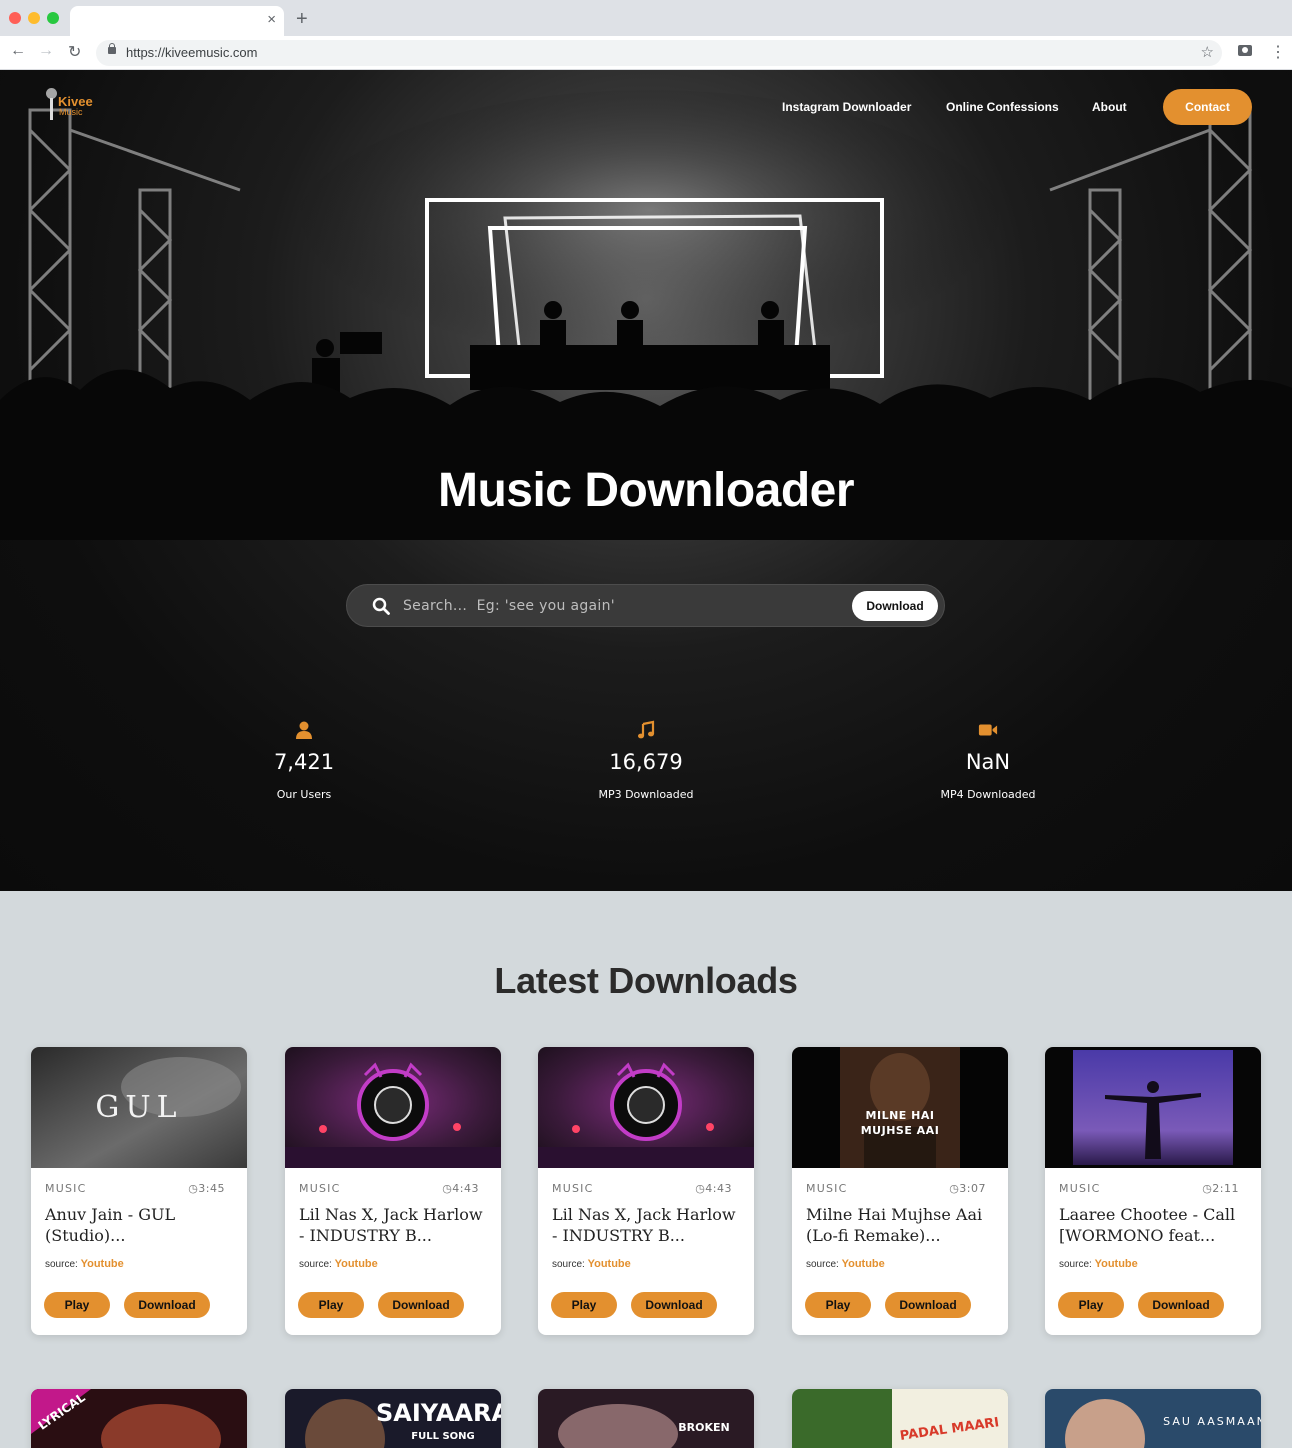 This screenshot has width=1292, height=1448. What do you see at coordinates (271, 19) in the screenshot?
I see `tab-close-icon: ×` at bounding box center [271, 19].